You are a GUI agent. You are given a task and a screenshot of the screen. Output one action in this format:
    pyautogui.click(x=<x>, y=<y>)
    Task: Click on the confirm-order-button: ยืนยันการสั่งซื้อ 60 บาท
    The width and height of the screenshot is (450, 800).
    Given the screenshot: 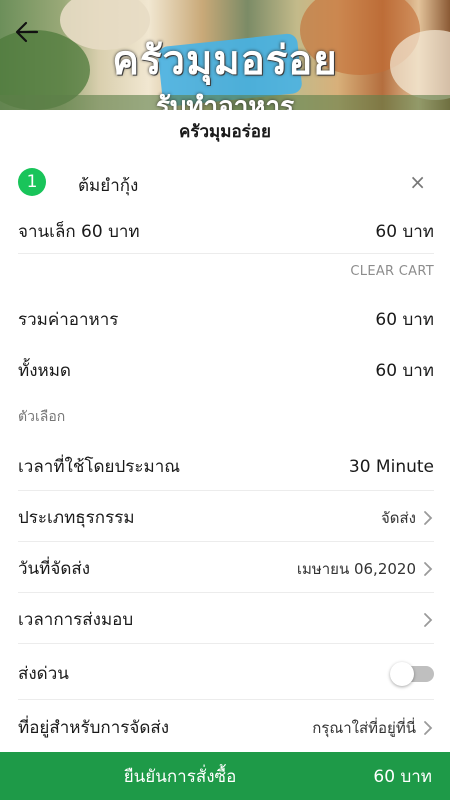 What is the action you would take?
    pyautogui.click(x=225, y=776)
    